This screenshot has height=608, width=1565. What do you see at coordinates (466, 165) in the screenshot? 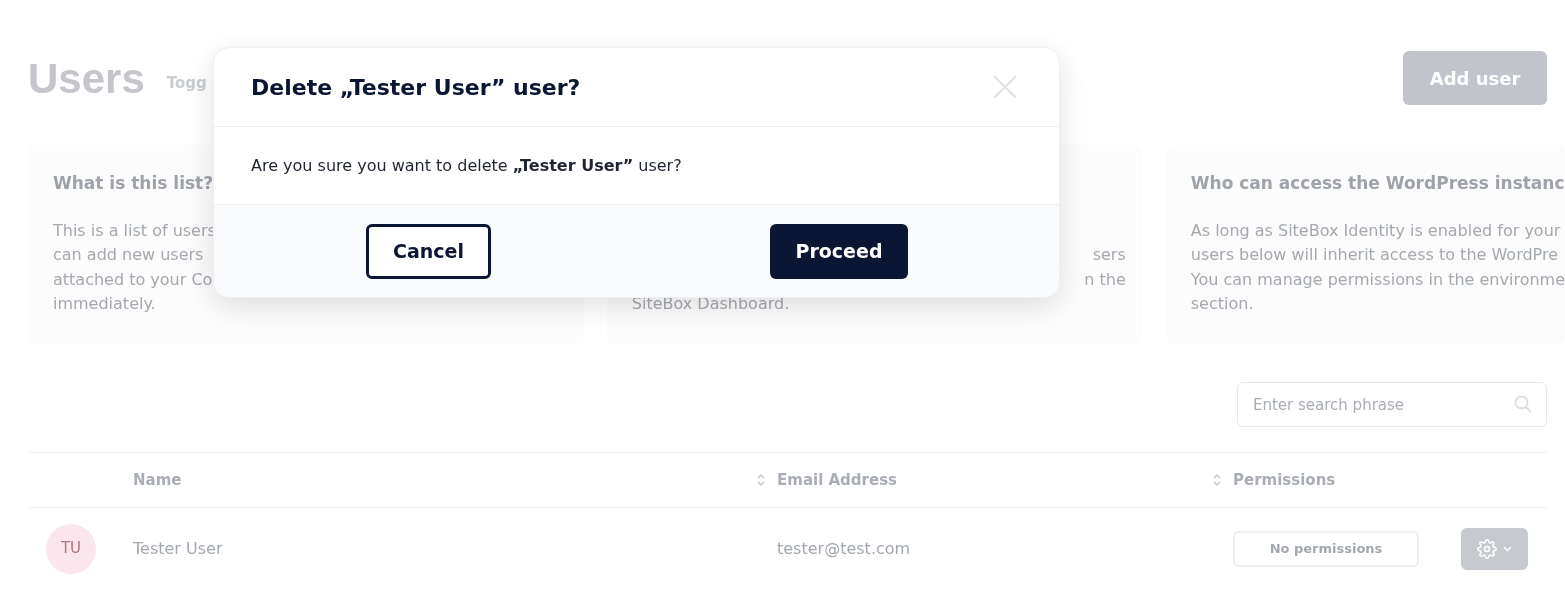
I see `dialog-message: Are you sure you want to delete „Tester User” user?` at bounding box center [466, 165].